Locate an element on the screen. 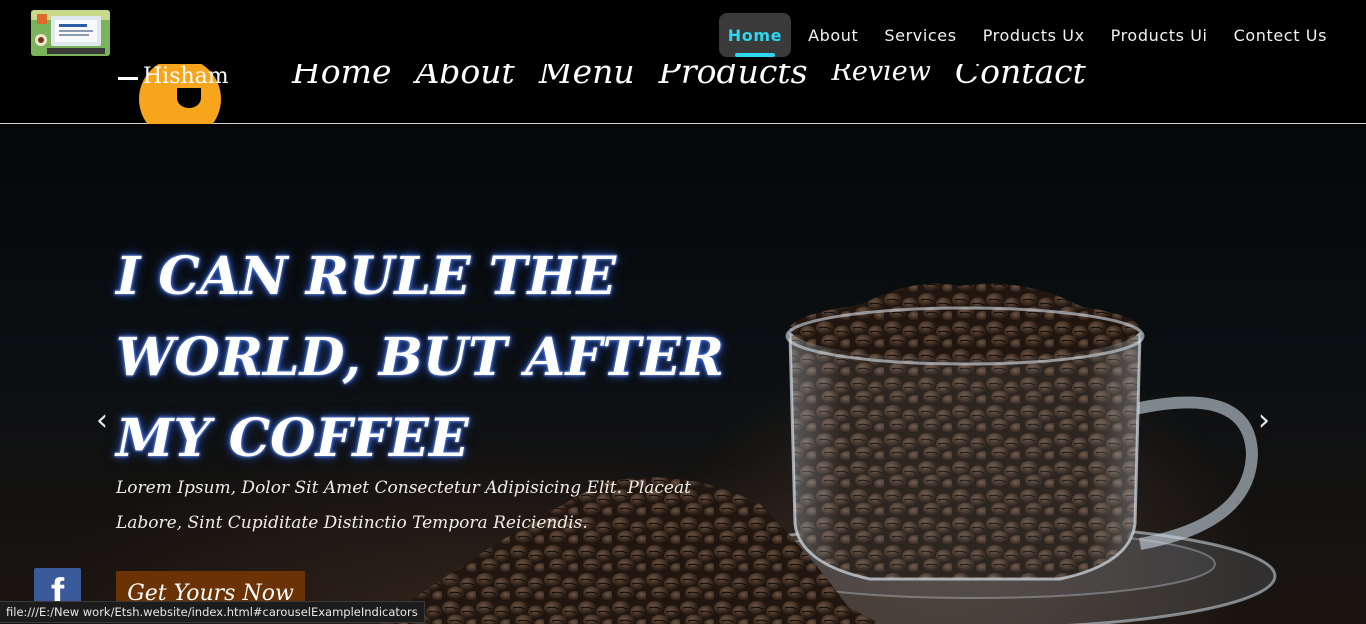 The image size is (1366, 624). carousel-prev-icon: ‹ is located at coordinates (102, 421).